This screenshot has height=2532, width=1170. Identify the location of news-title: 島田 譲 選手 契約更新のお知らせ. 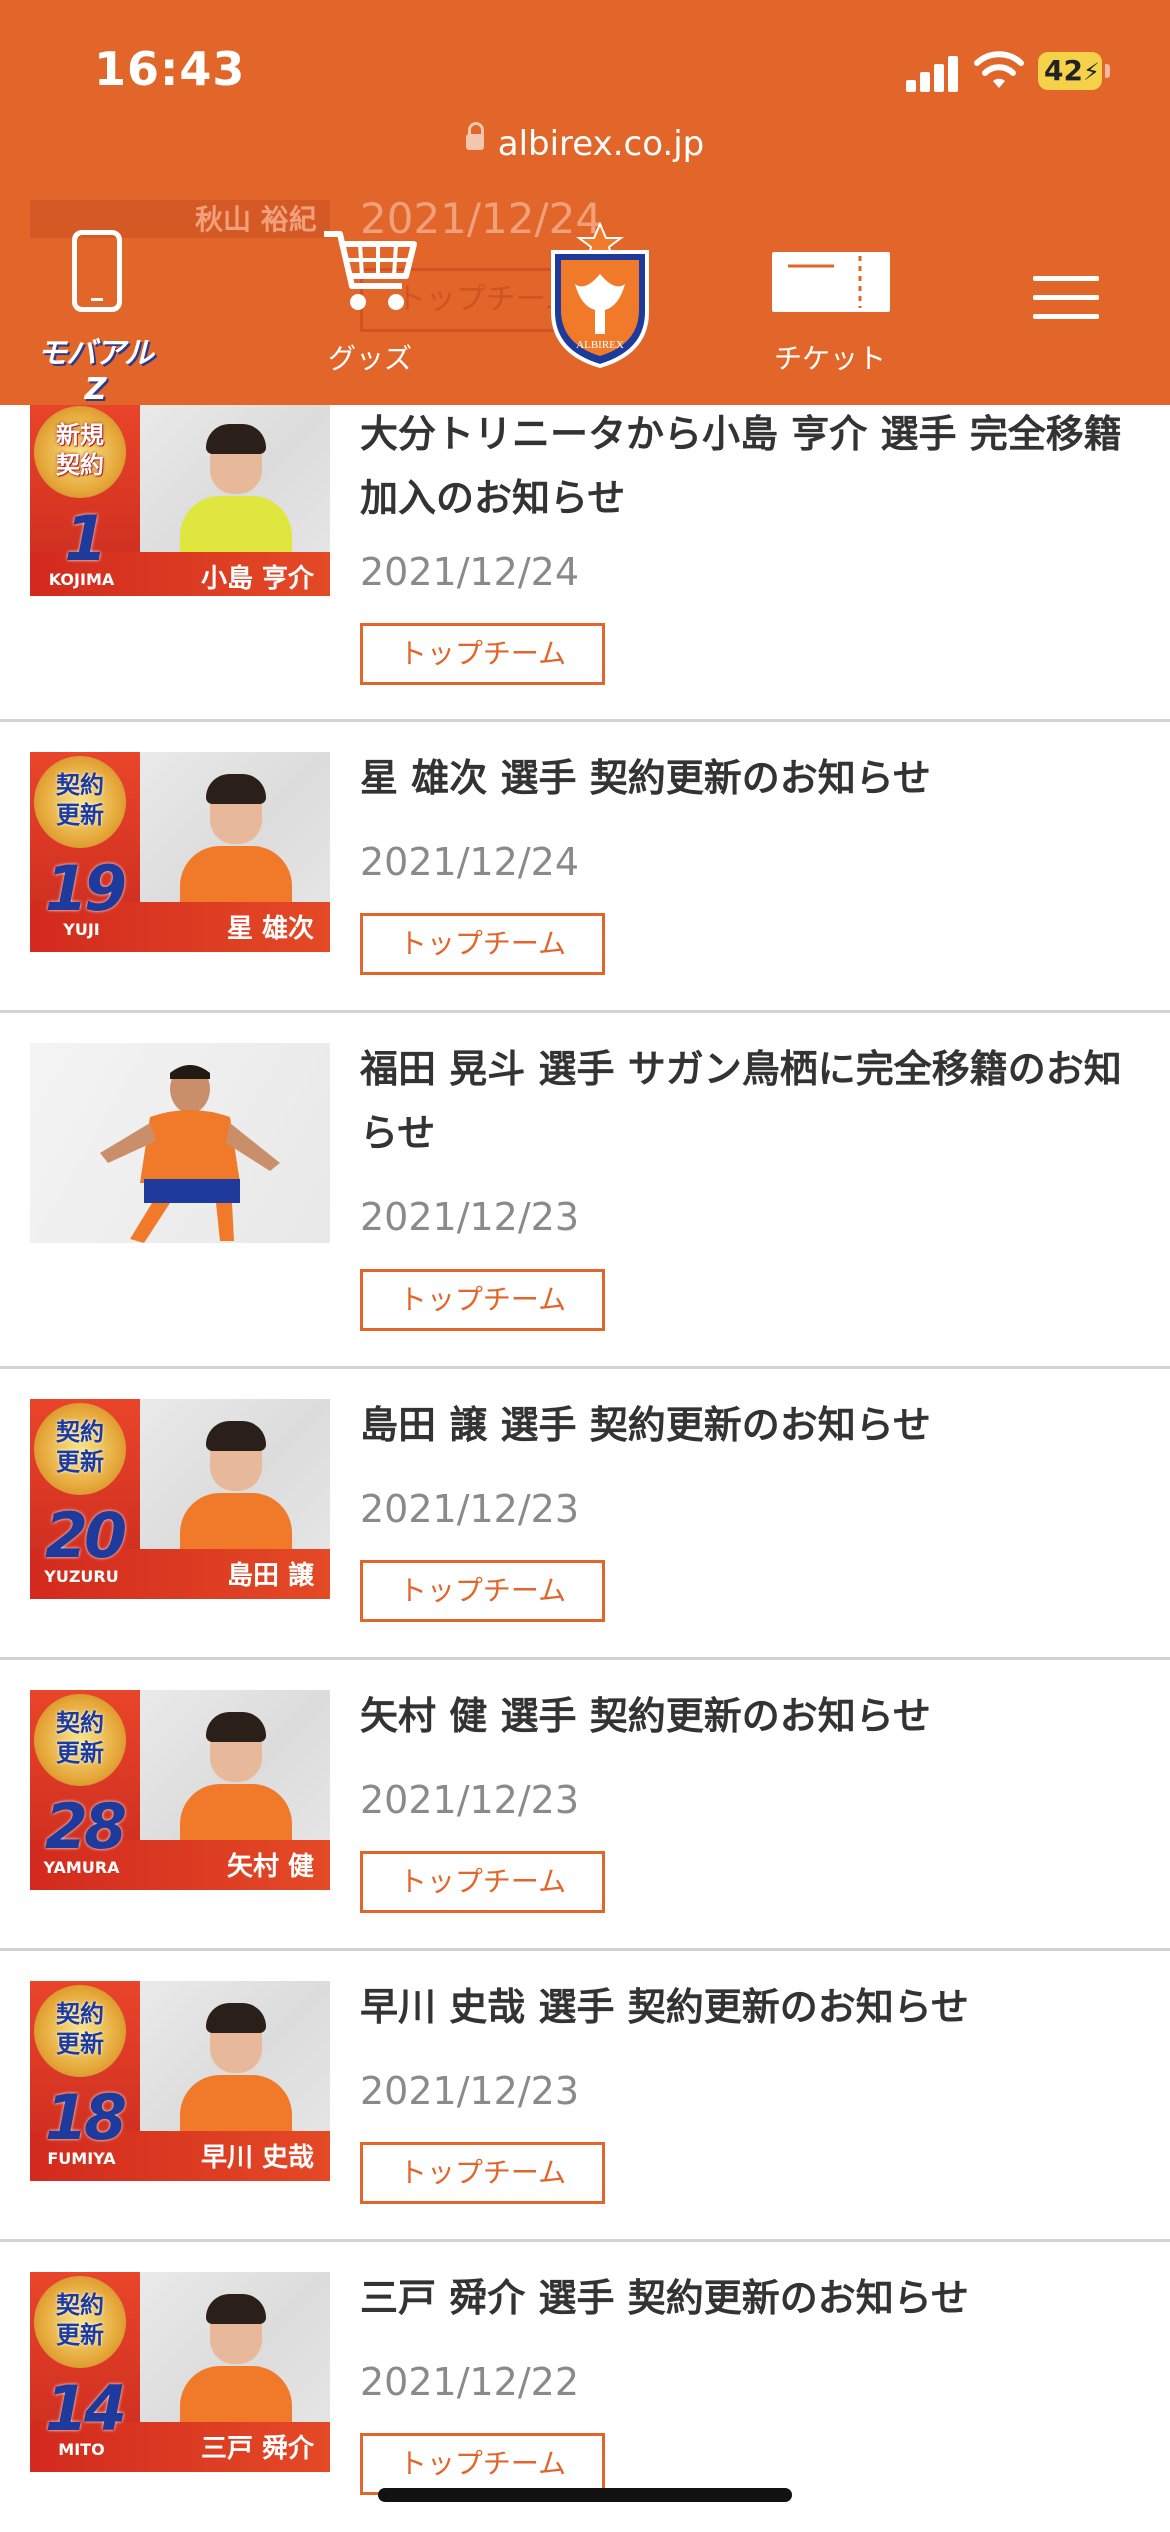
(750, 1425).